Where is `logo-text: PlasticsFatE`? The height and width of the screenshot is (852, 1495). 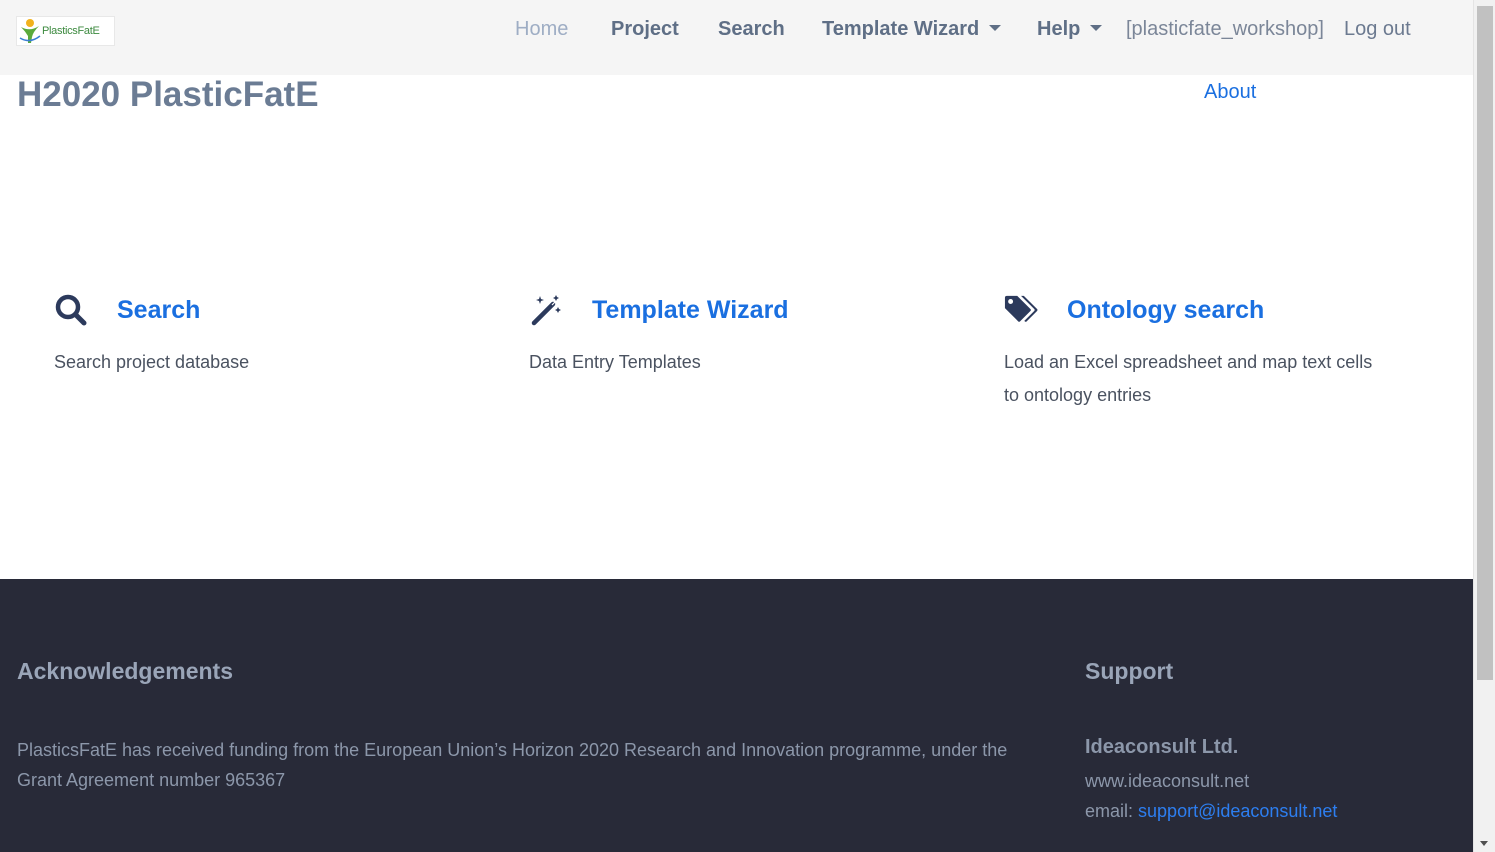
logo-text: PlasticsFatE is located at coordinates (71, 31).